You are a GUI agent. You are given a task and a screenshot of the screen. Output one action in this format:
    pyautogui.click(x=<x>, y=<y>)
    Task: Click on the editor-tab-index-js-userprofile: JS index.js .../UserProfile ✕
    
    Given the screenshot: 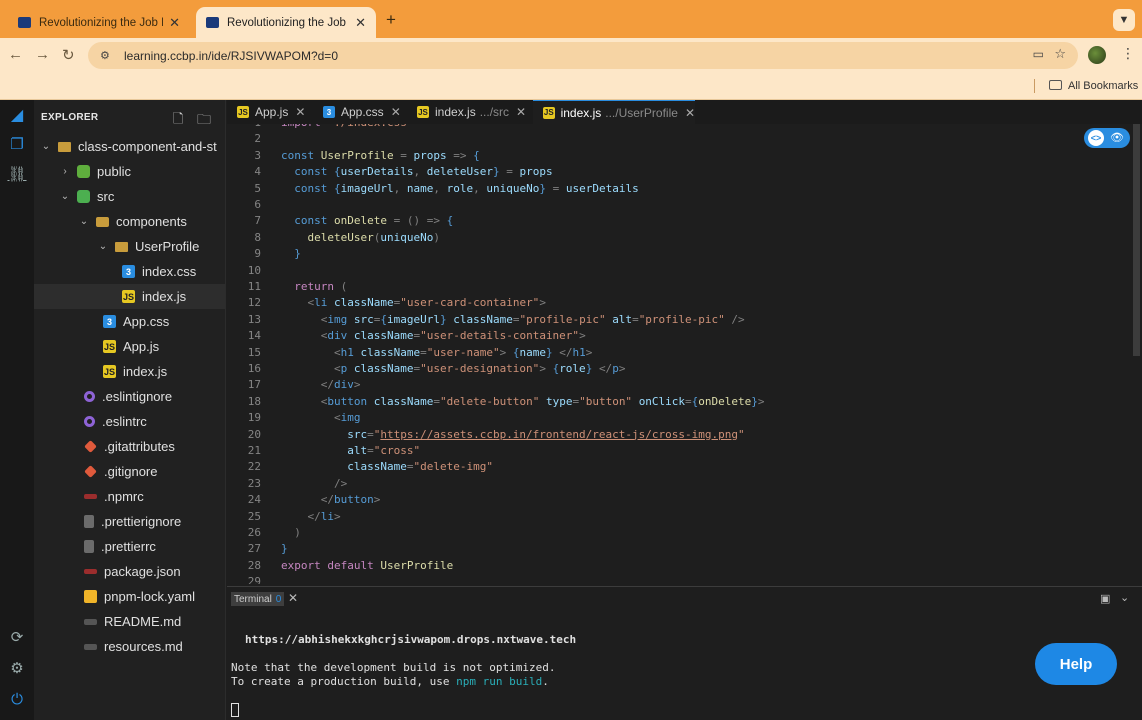 What is the action you would take?
    pyautogui.click(x=614, y=112)
    